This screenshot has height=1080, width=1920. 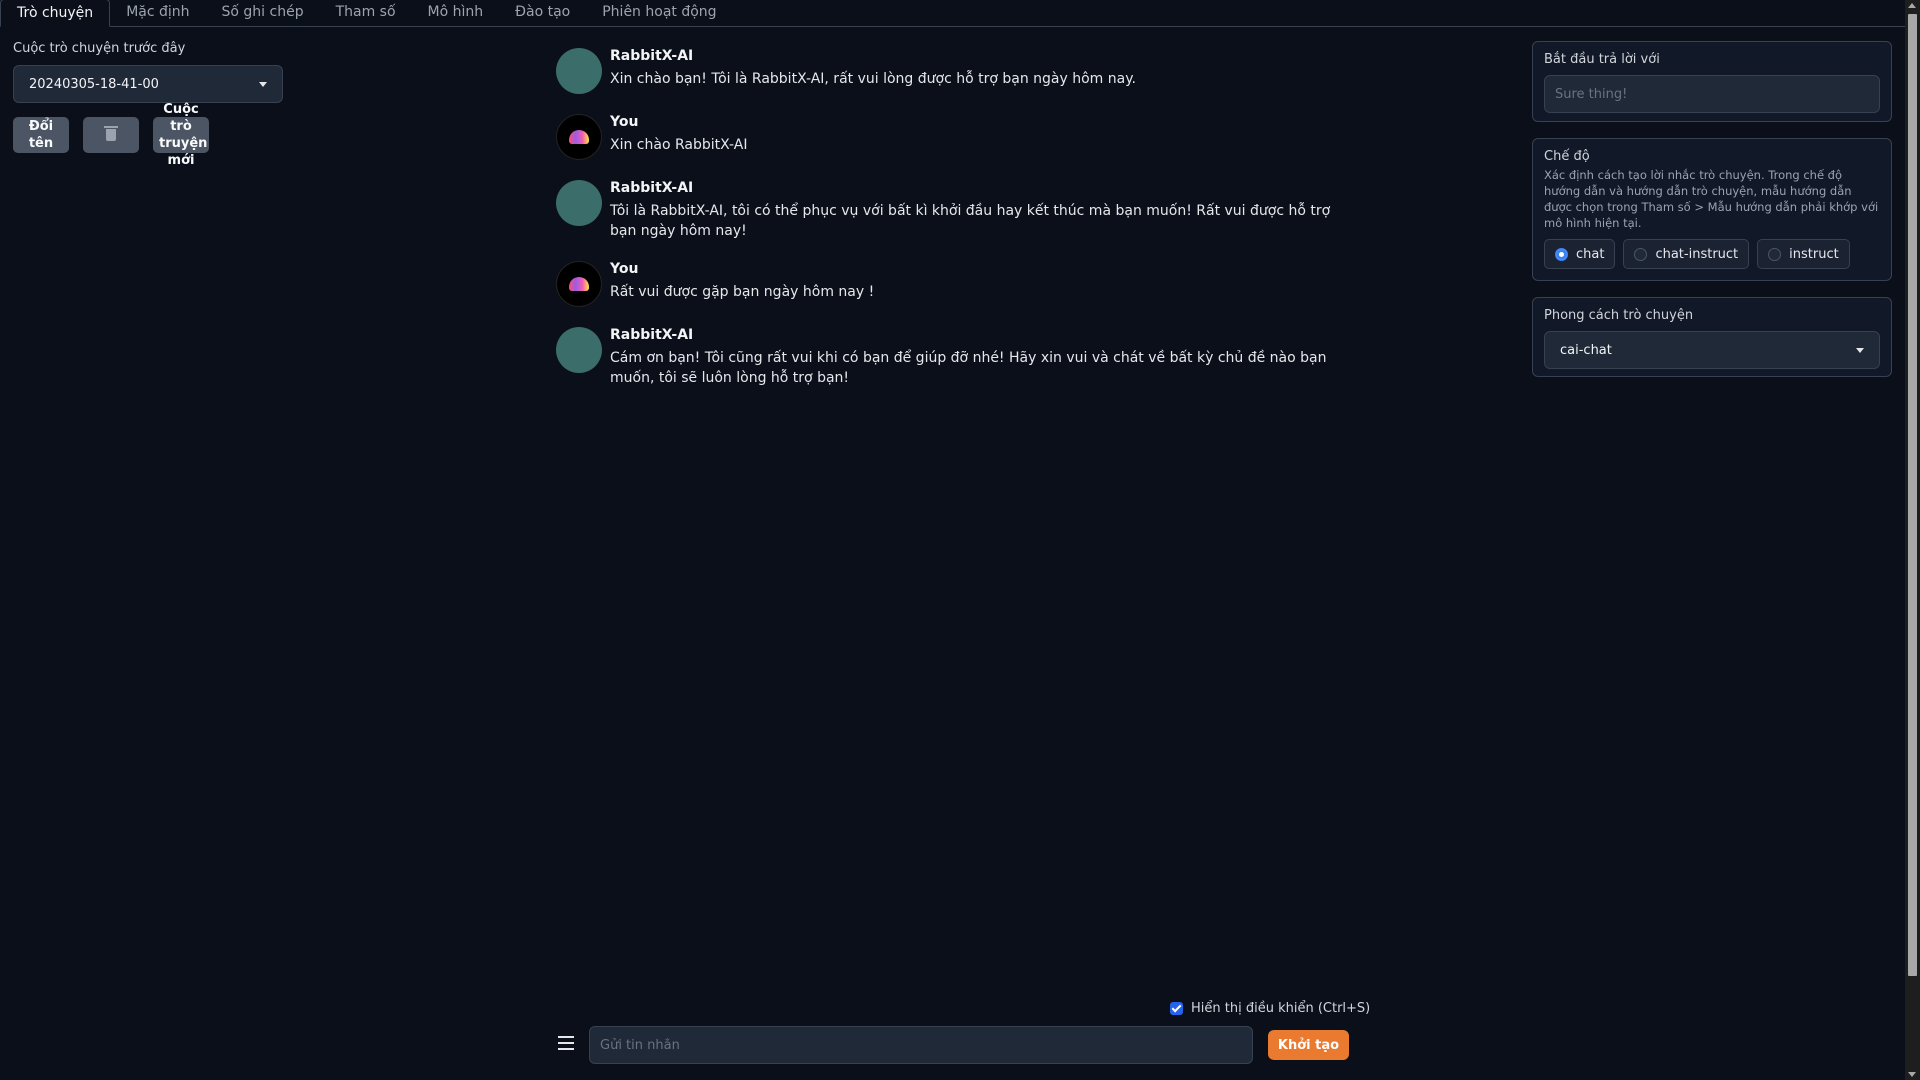 I want to click on mode-option-chat-instruct: chat-instruct, so click(x=1686, y=254).